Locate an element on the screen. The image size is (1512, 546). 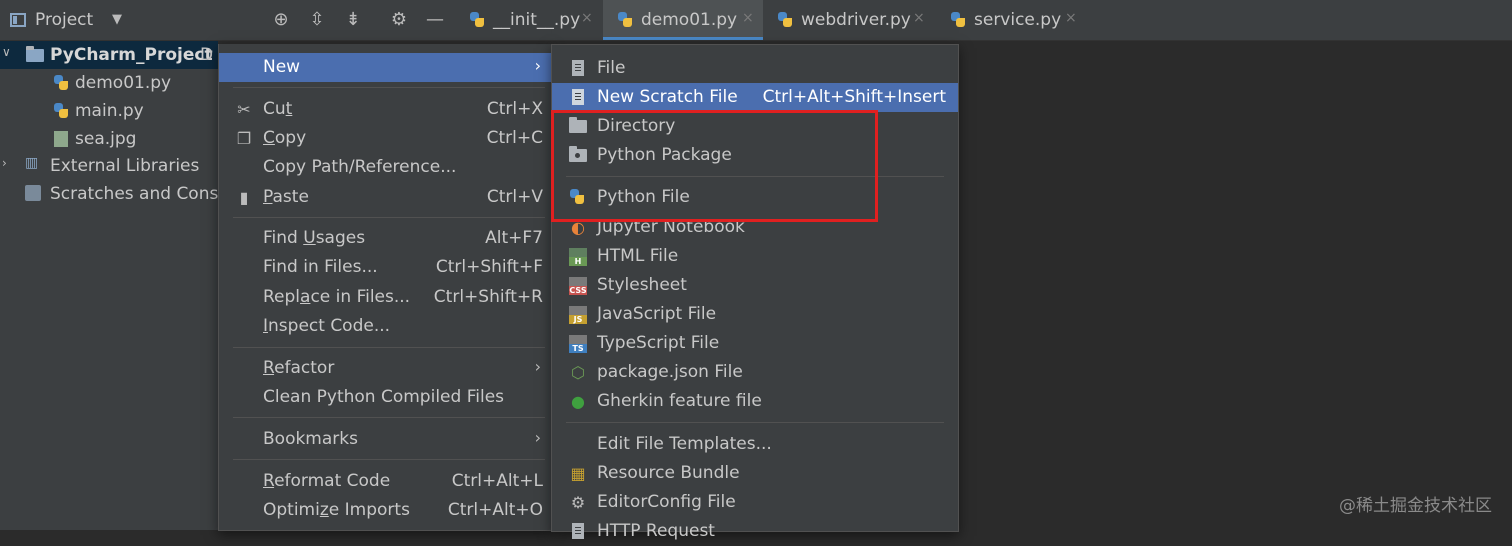
file-icon is located at coordinates (578, 69).